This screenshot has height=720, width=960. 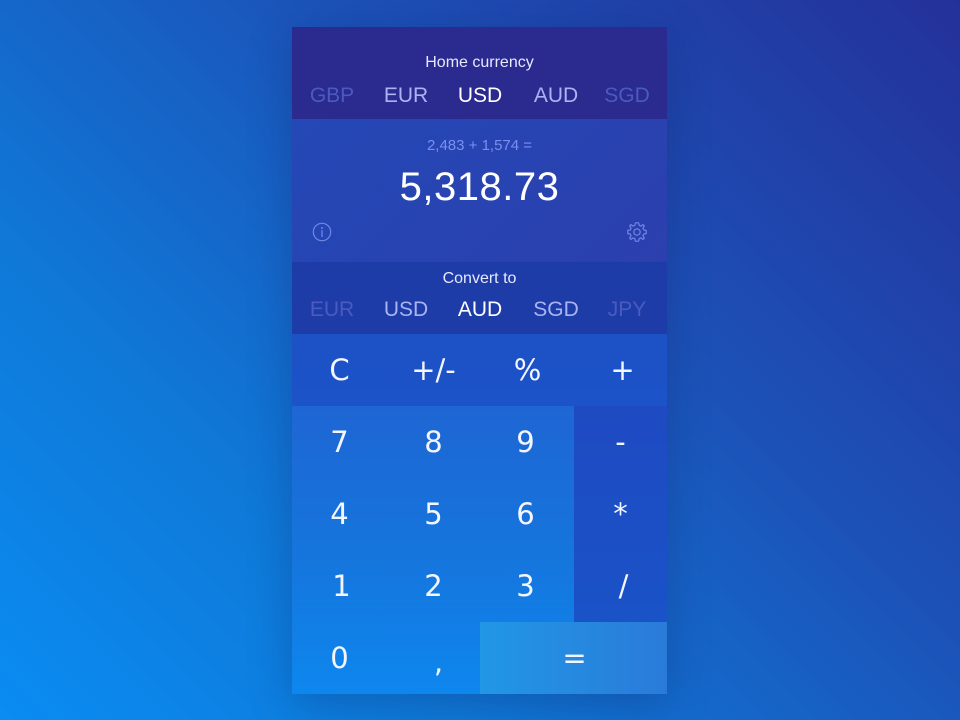 What do you see at coordinates (339, 442) in the screenshot?
I see `digit-7-key: 7` at bounding box center [339, 442].